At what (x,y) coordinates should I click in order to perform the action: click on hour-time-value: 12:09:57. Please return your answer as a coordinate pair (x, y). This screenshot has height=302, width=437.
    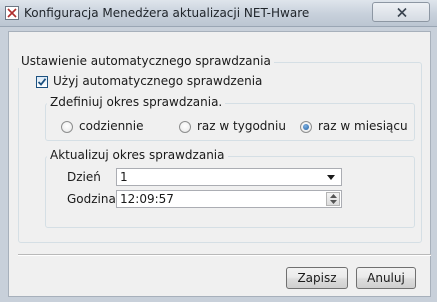
    Looking at the image, I should click on (147, 199).